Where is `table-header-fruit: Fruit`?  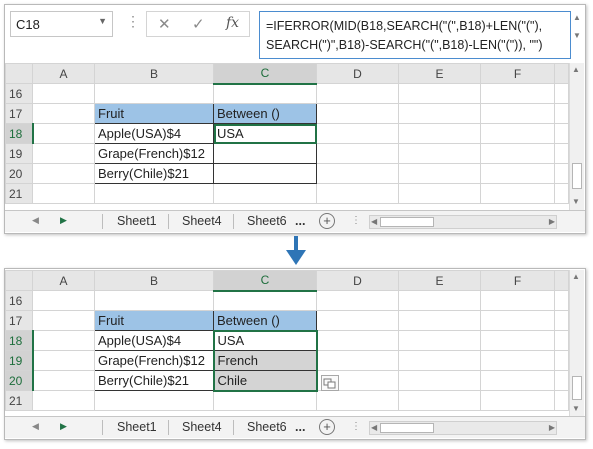
table-header-fruit: Fruit is located at coordinates (154, 113).